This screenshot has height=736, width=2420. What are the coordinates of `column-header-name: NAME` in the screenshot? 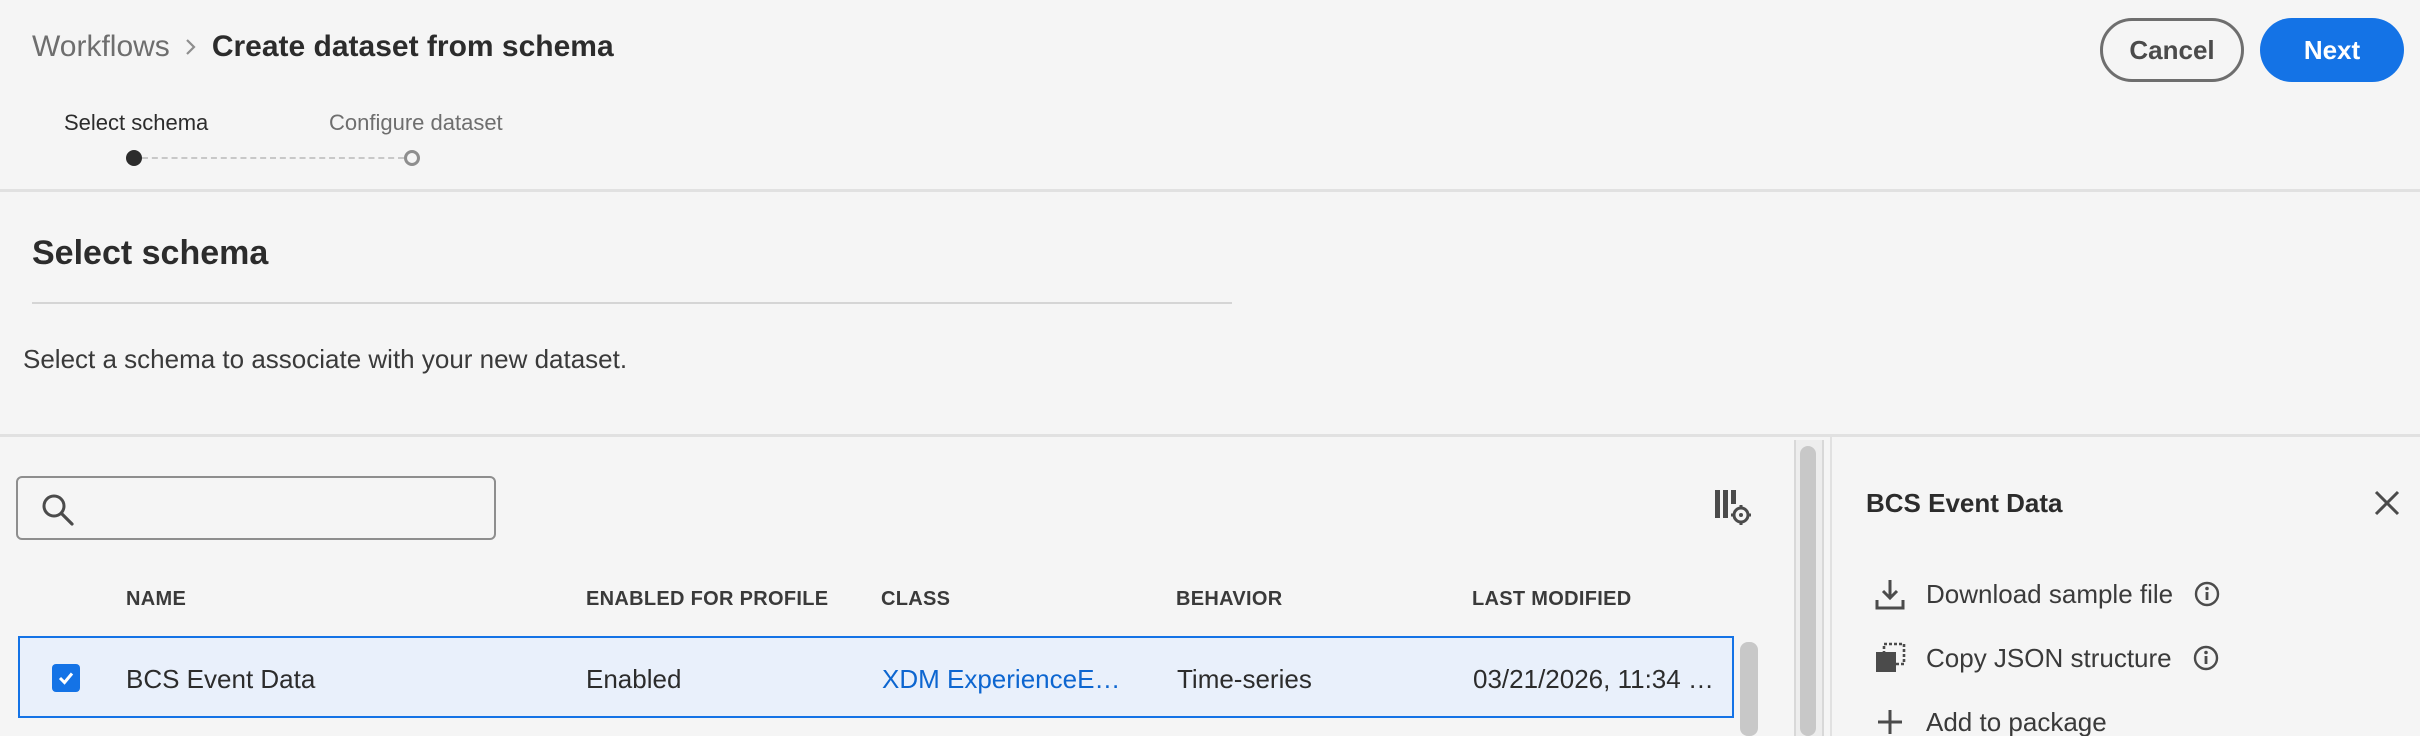 It's located at (156, 599).